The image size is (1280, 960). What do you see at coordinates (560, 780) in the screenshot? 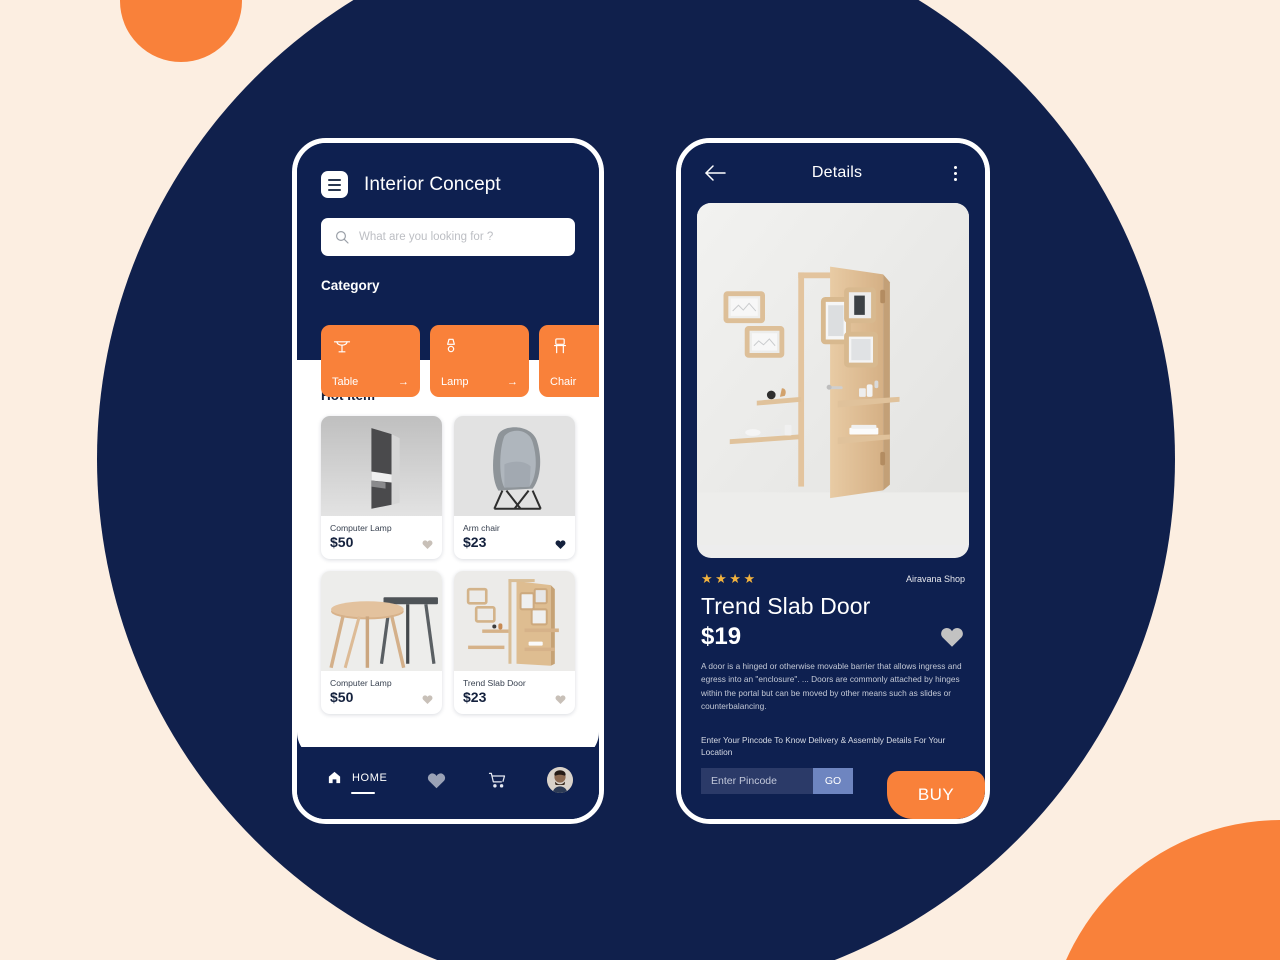
I see `user-avatar` at bounding box center [560, 780].